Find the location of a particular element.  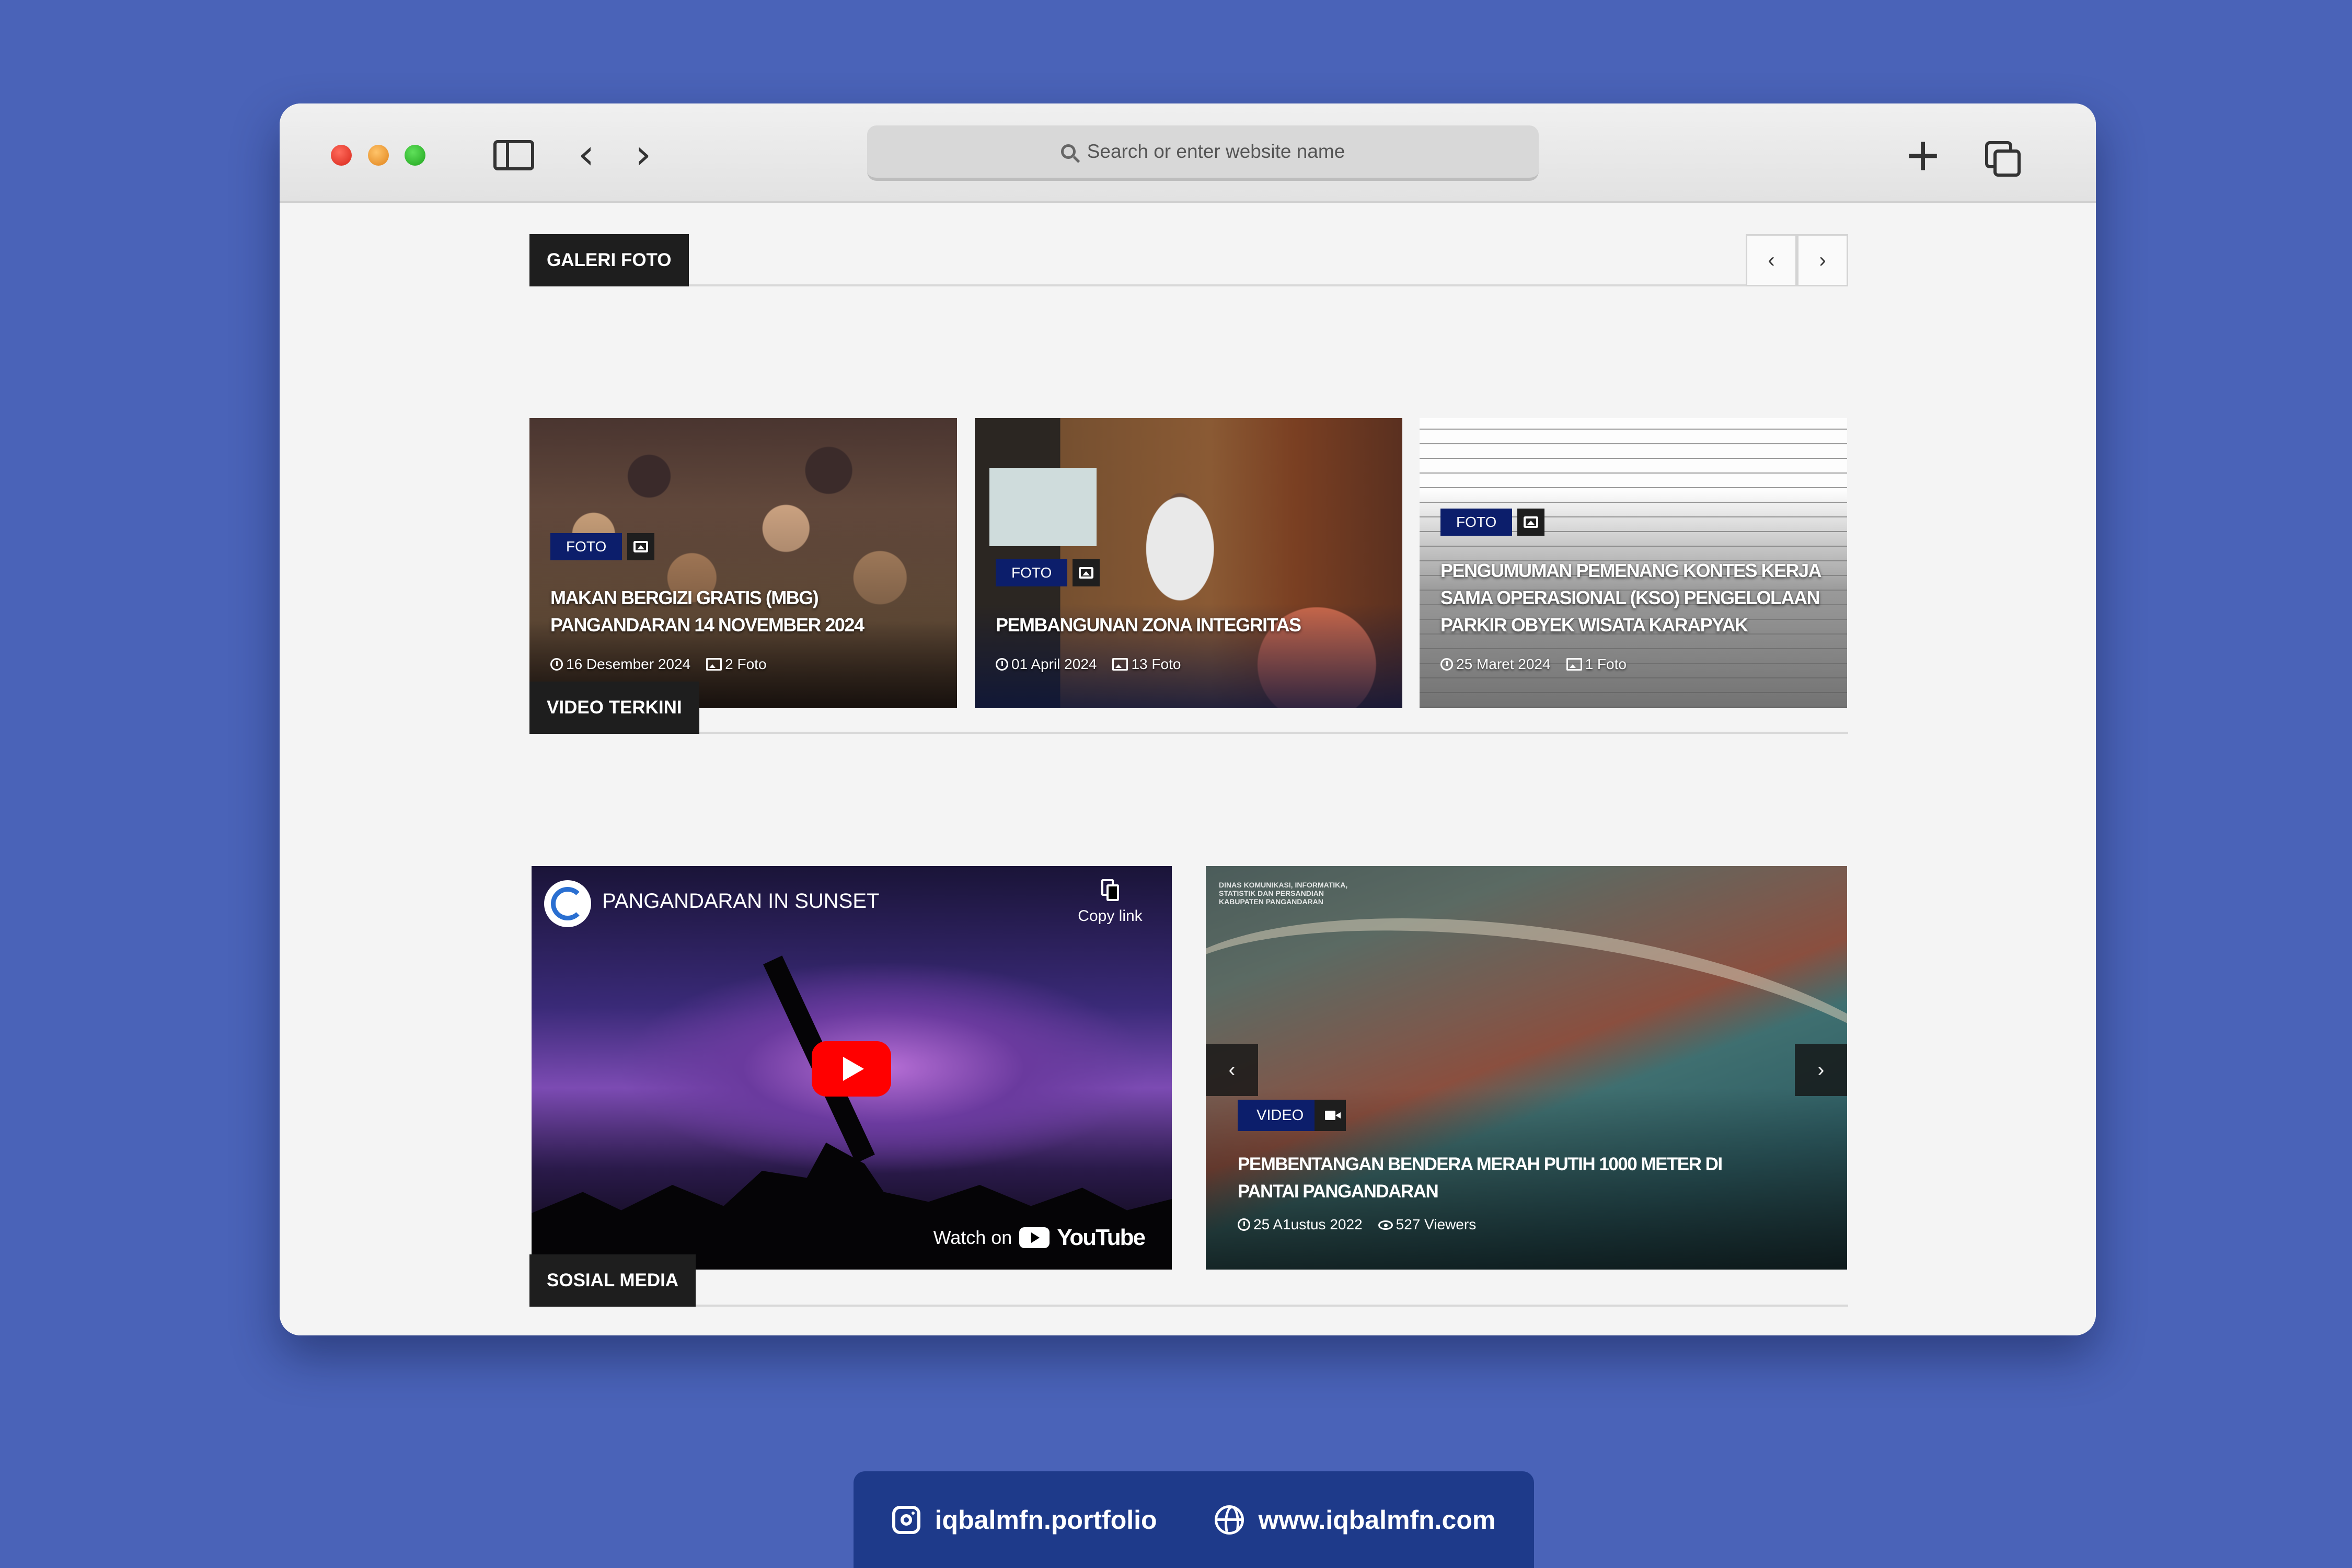

copy-icon is located at coordinates (1110, 890).